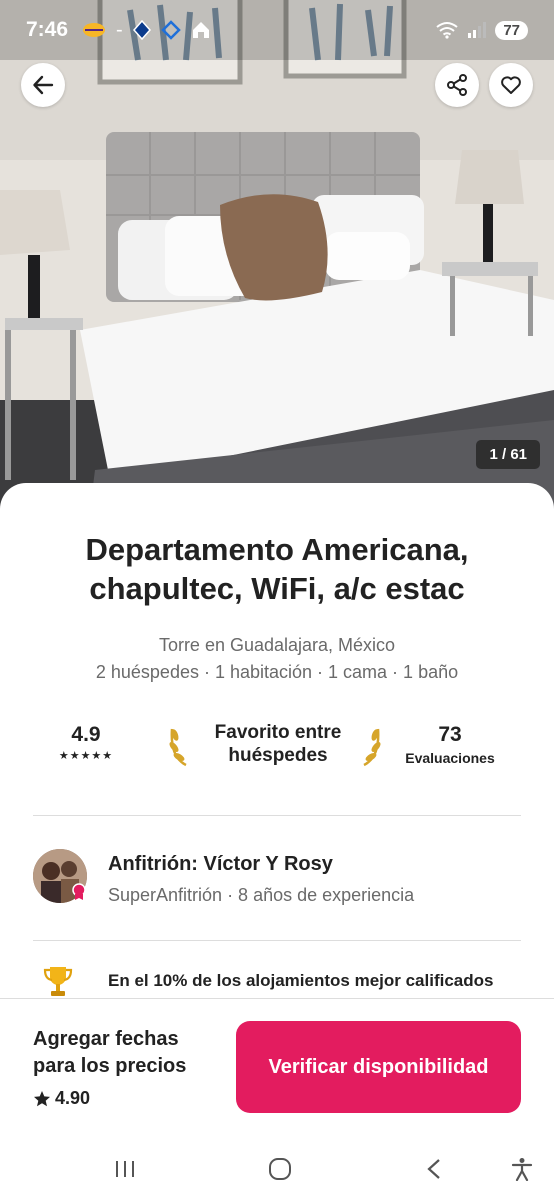 The image size is (554, 1200). Describe the element at coordinates (261, 895) in the screenshot. I see `host-experience: SuperAnfitrión · 8 años de experiencia` at that location.